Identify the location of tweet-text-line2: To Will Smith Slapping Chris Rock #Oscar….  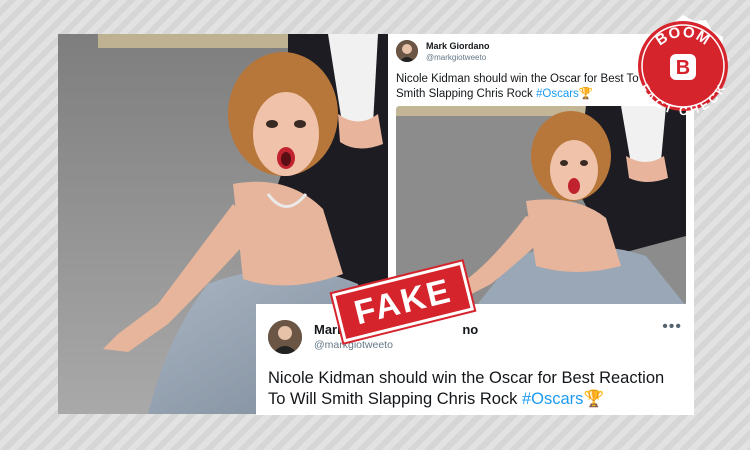
(478, 399).